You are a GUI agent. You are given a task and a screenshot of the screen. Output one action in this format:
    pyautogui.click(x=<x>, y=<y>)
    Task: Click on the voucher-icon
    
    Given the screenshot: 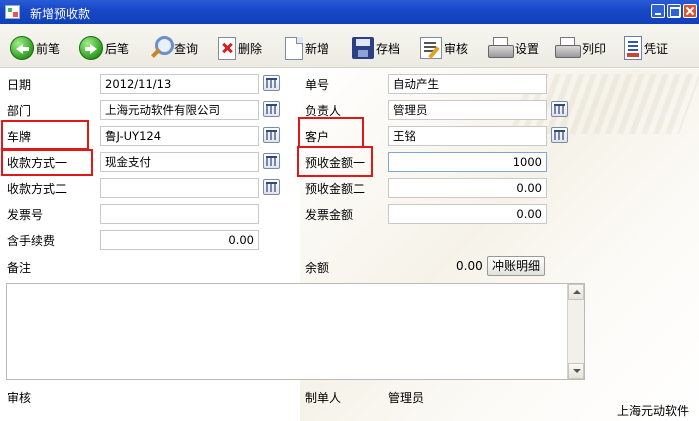 What is the action you would take?
    pyautogui.click(x=633, y=48)
    